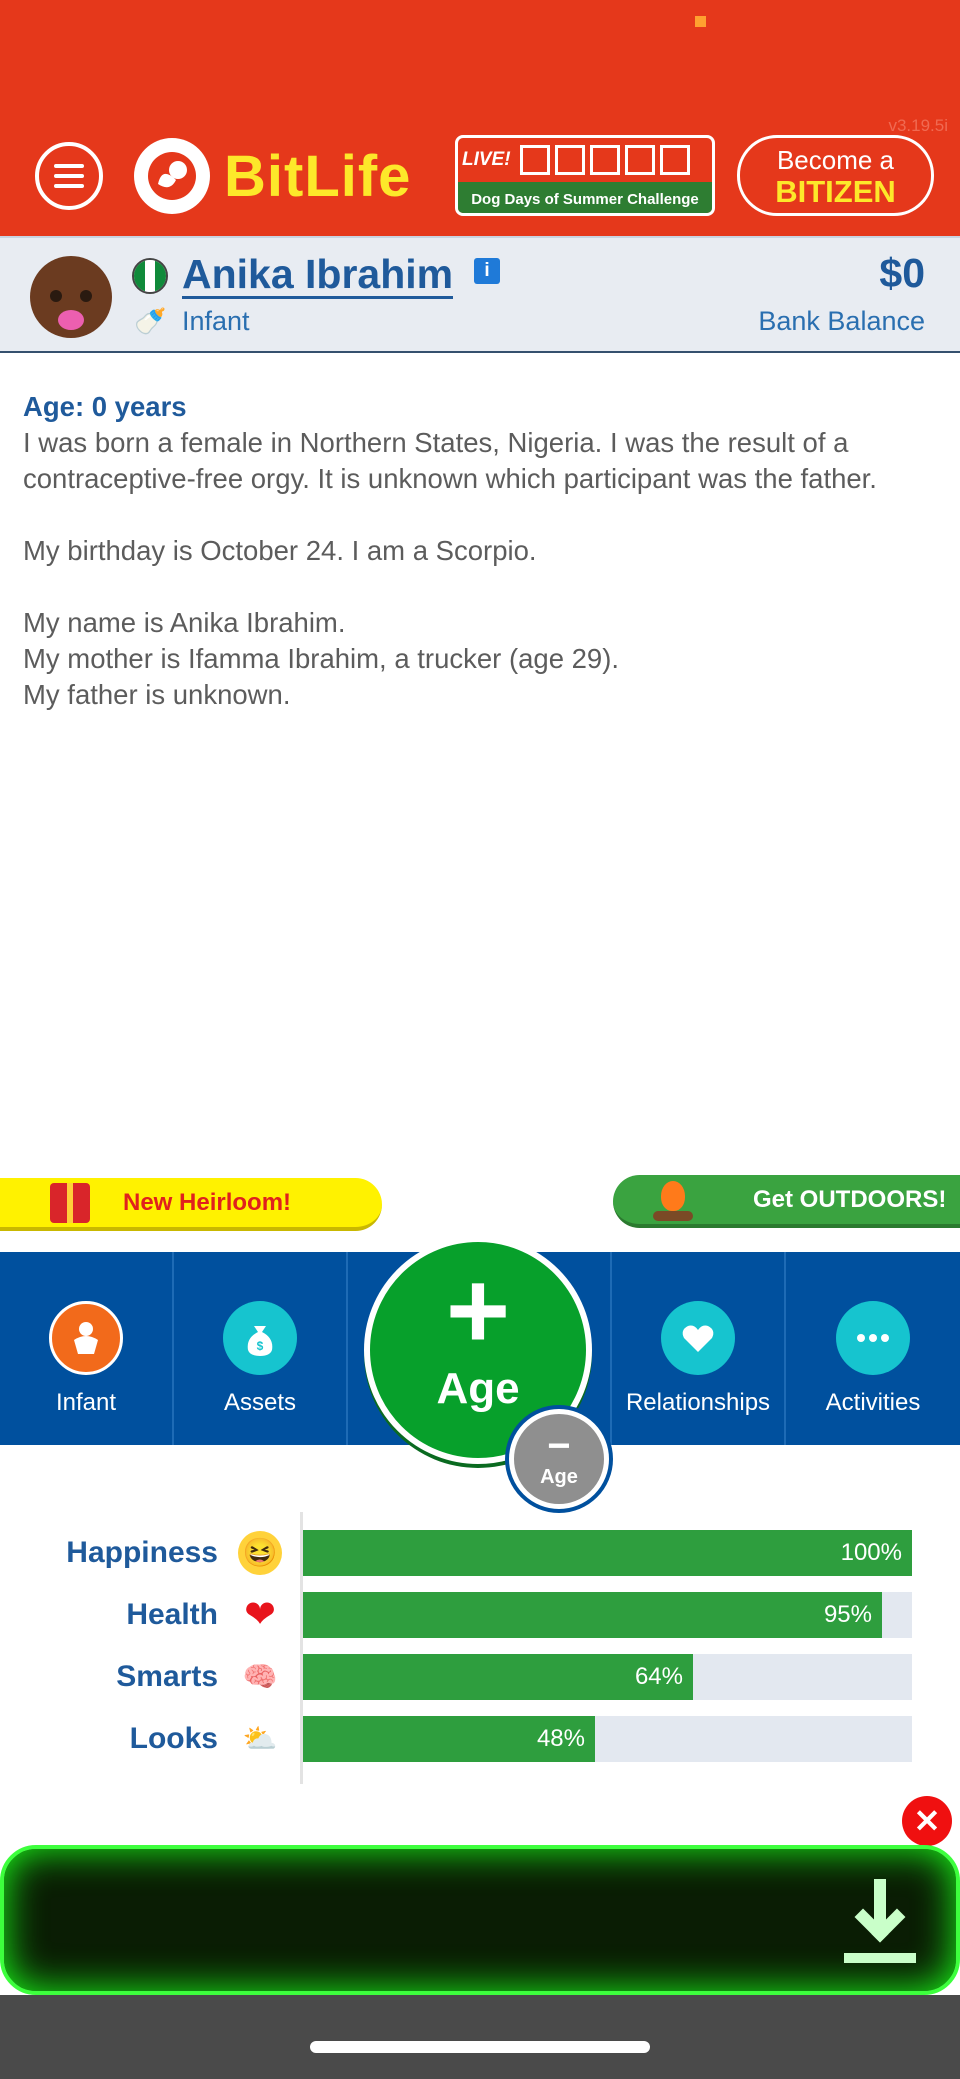  What do you see at coordinates (69, 166) in the screenshot?
I see `hamburger-icon` at bounding box center [69, 166].